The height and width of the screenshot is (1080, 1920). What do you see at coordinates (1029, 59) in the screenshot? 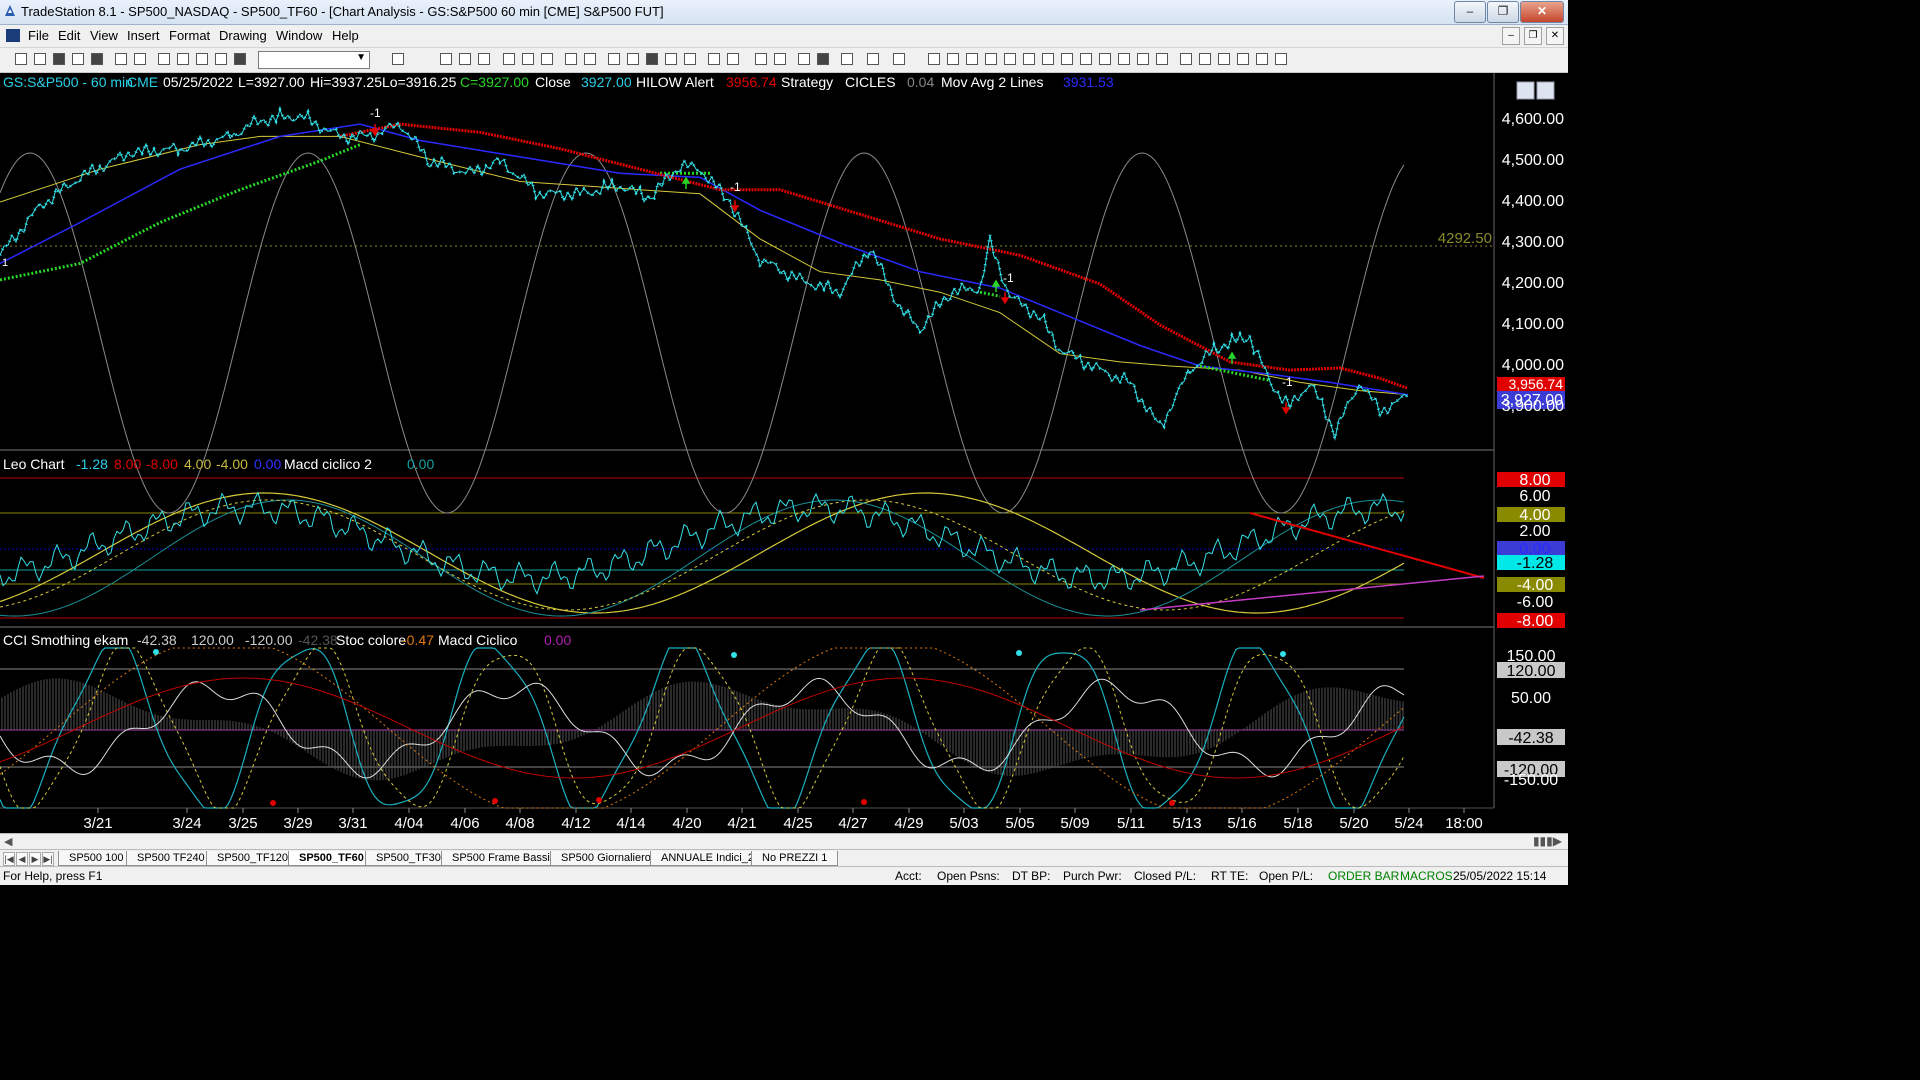
I see `gann-fan-icon` at bounding box center [1029, 59].